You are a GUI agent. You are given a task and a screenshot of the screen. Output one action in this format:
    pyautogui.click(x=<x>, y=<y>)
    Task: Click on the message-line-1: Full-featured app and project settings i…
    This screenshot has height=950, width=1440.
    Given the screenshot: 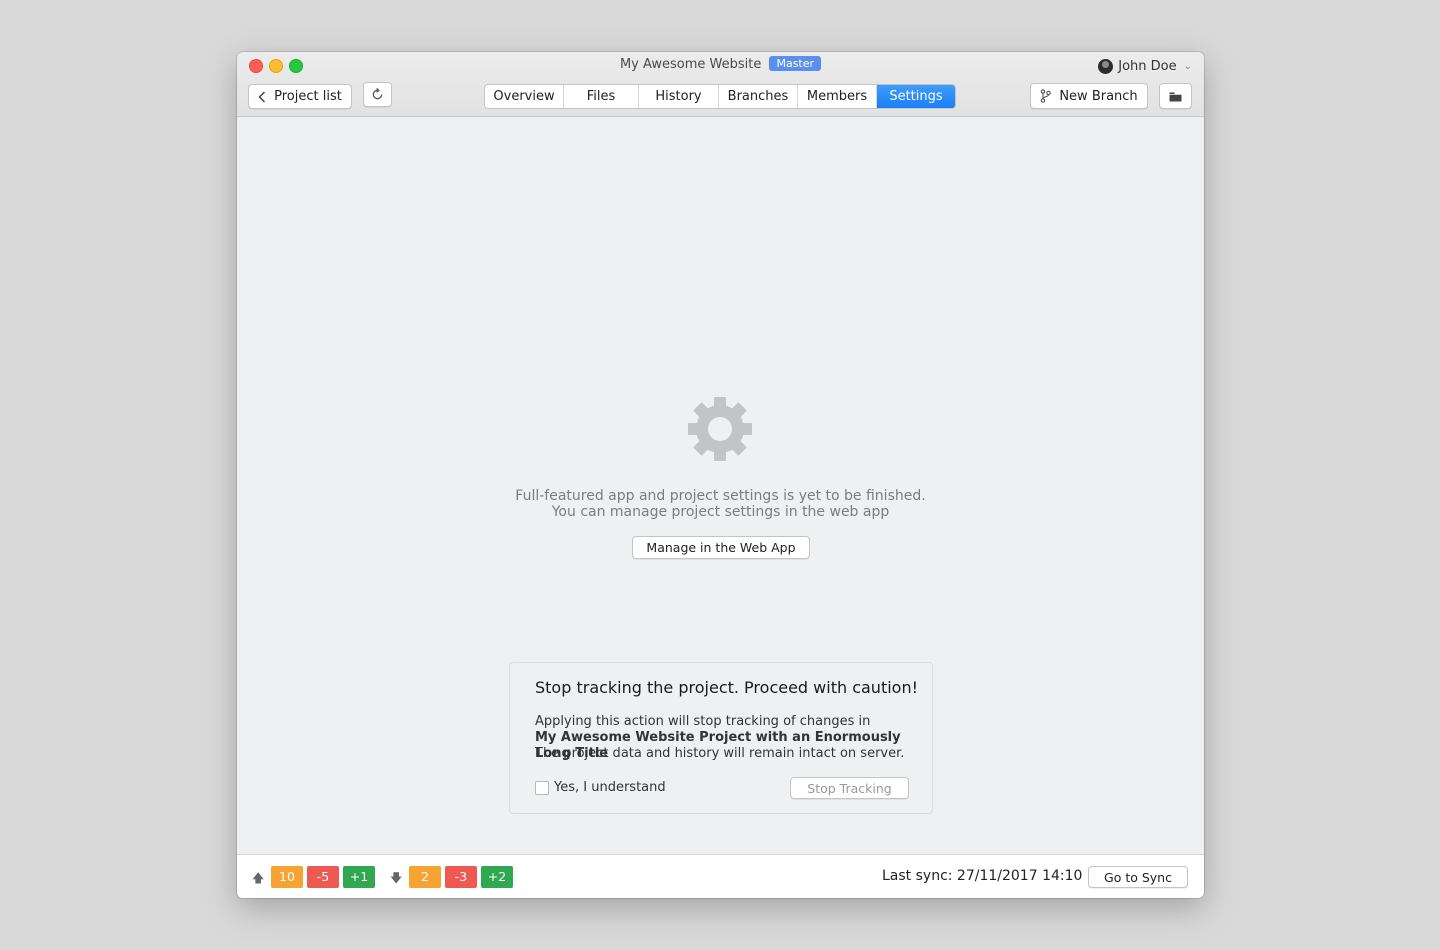 What is the action you would take?
    pyautogui.click(x=720, y=496)
    